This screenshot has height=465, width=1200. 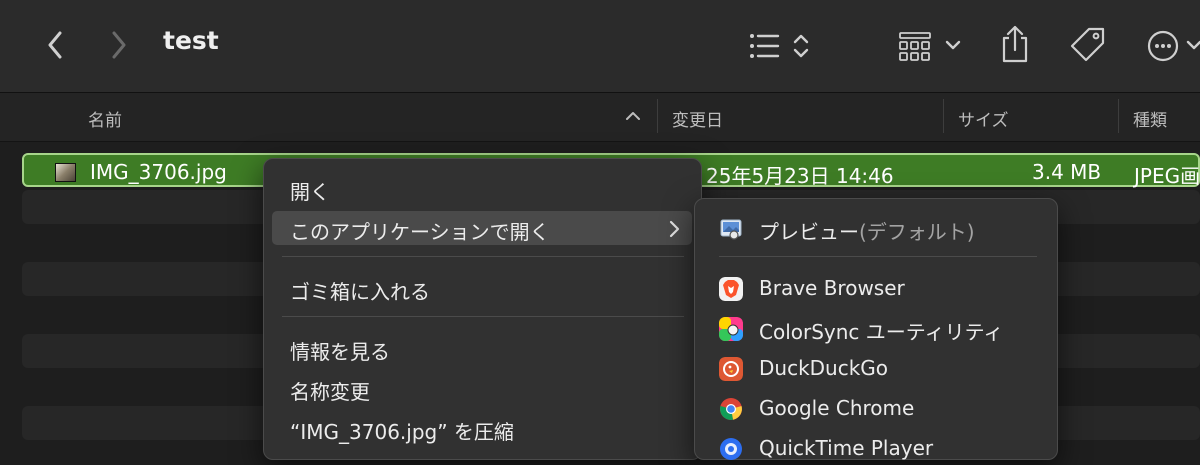 I want to click on back-button, so click(x=55, y=45).